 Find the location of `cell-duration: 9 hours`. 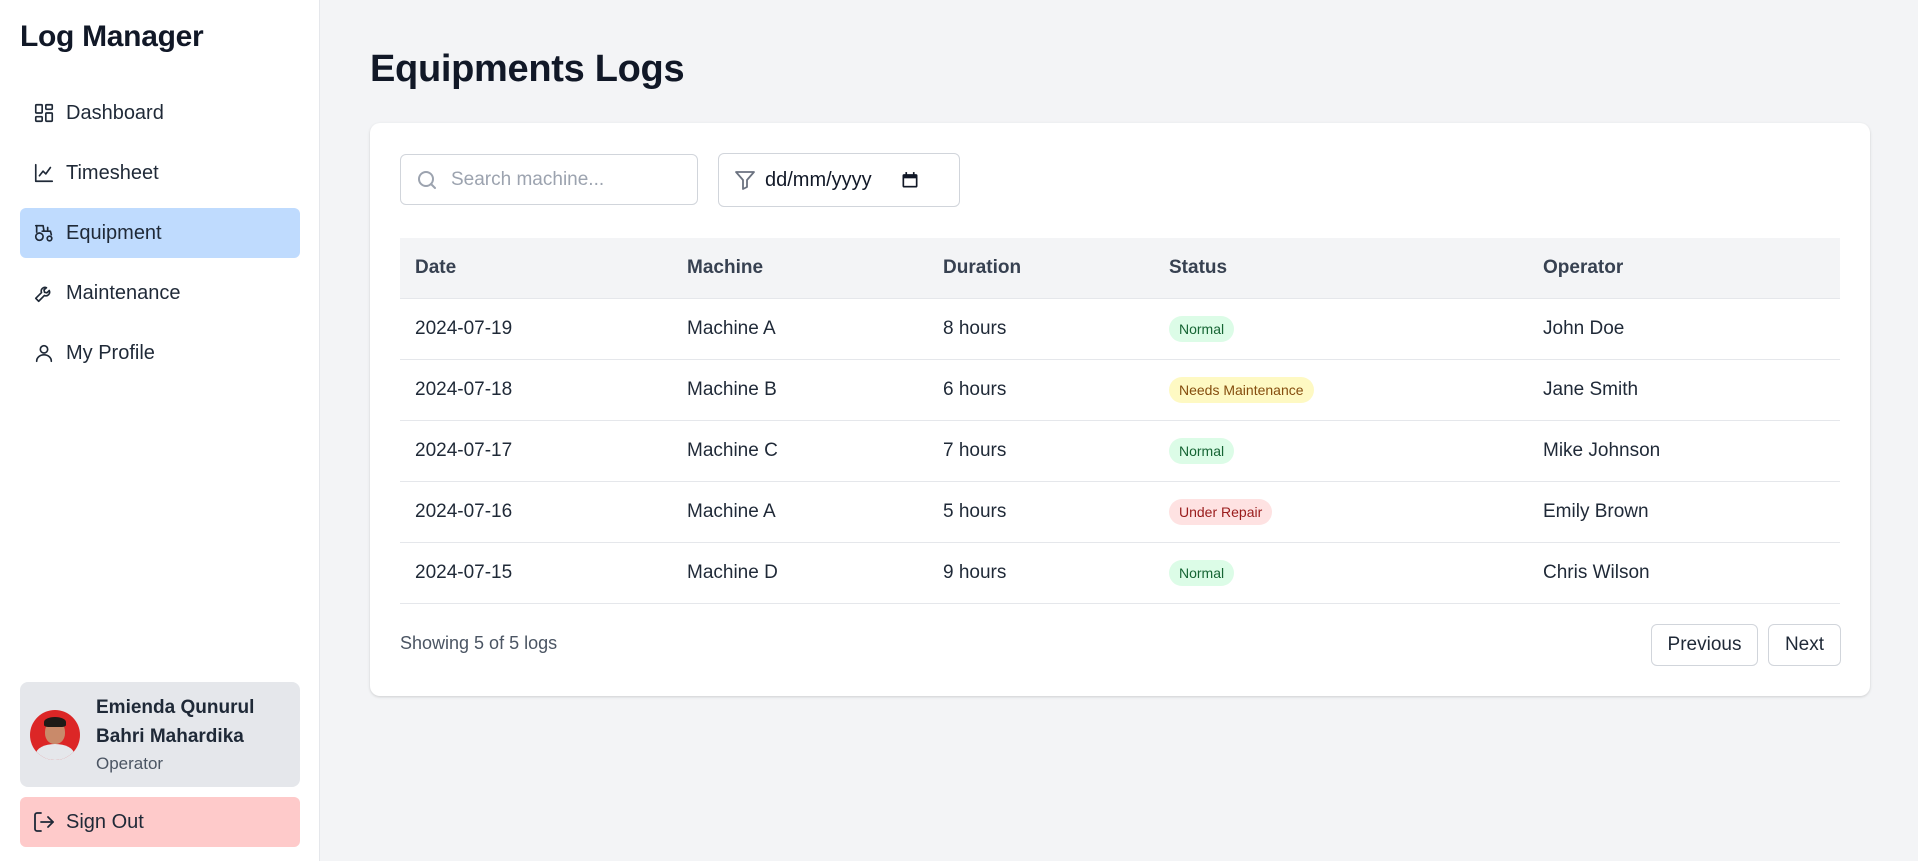

cell-duration: 9 hours is located at coordinates (975, 572).